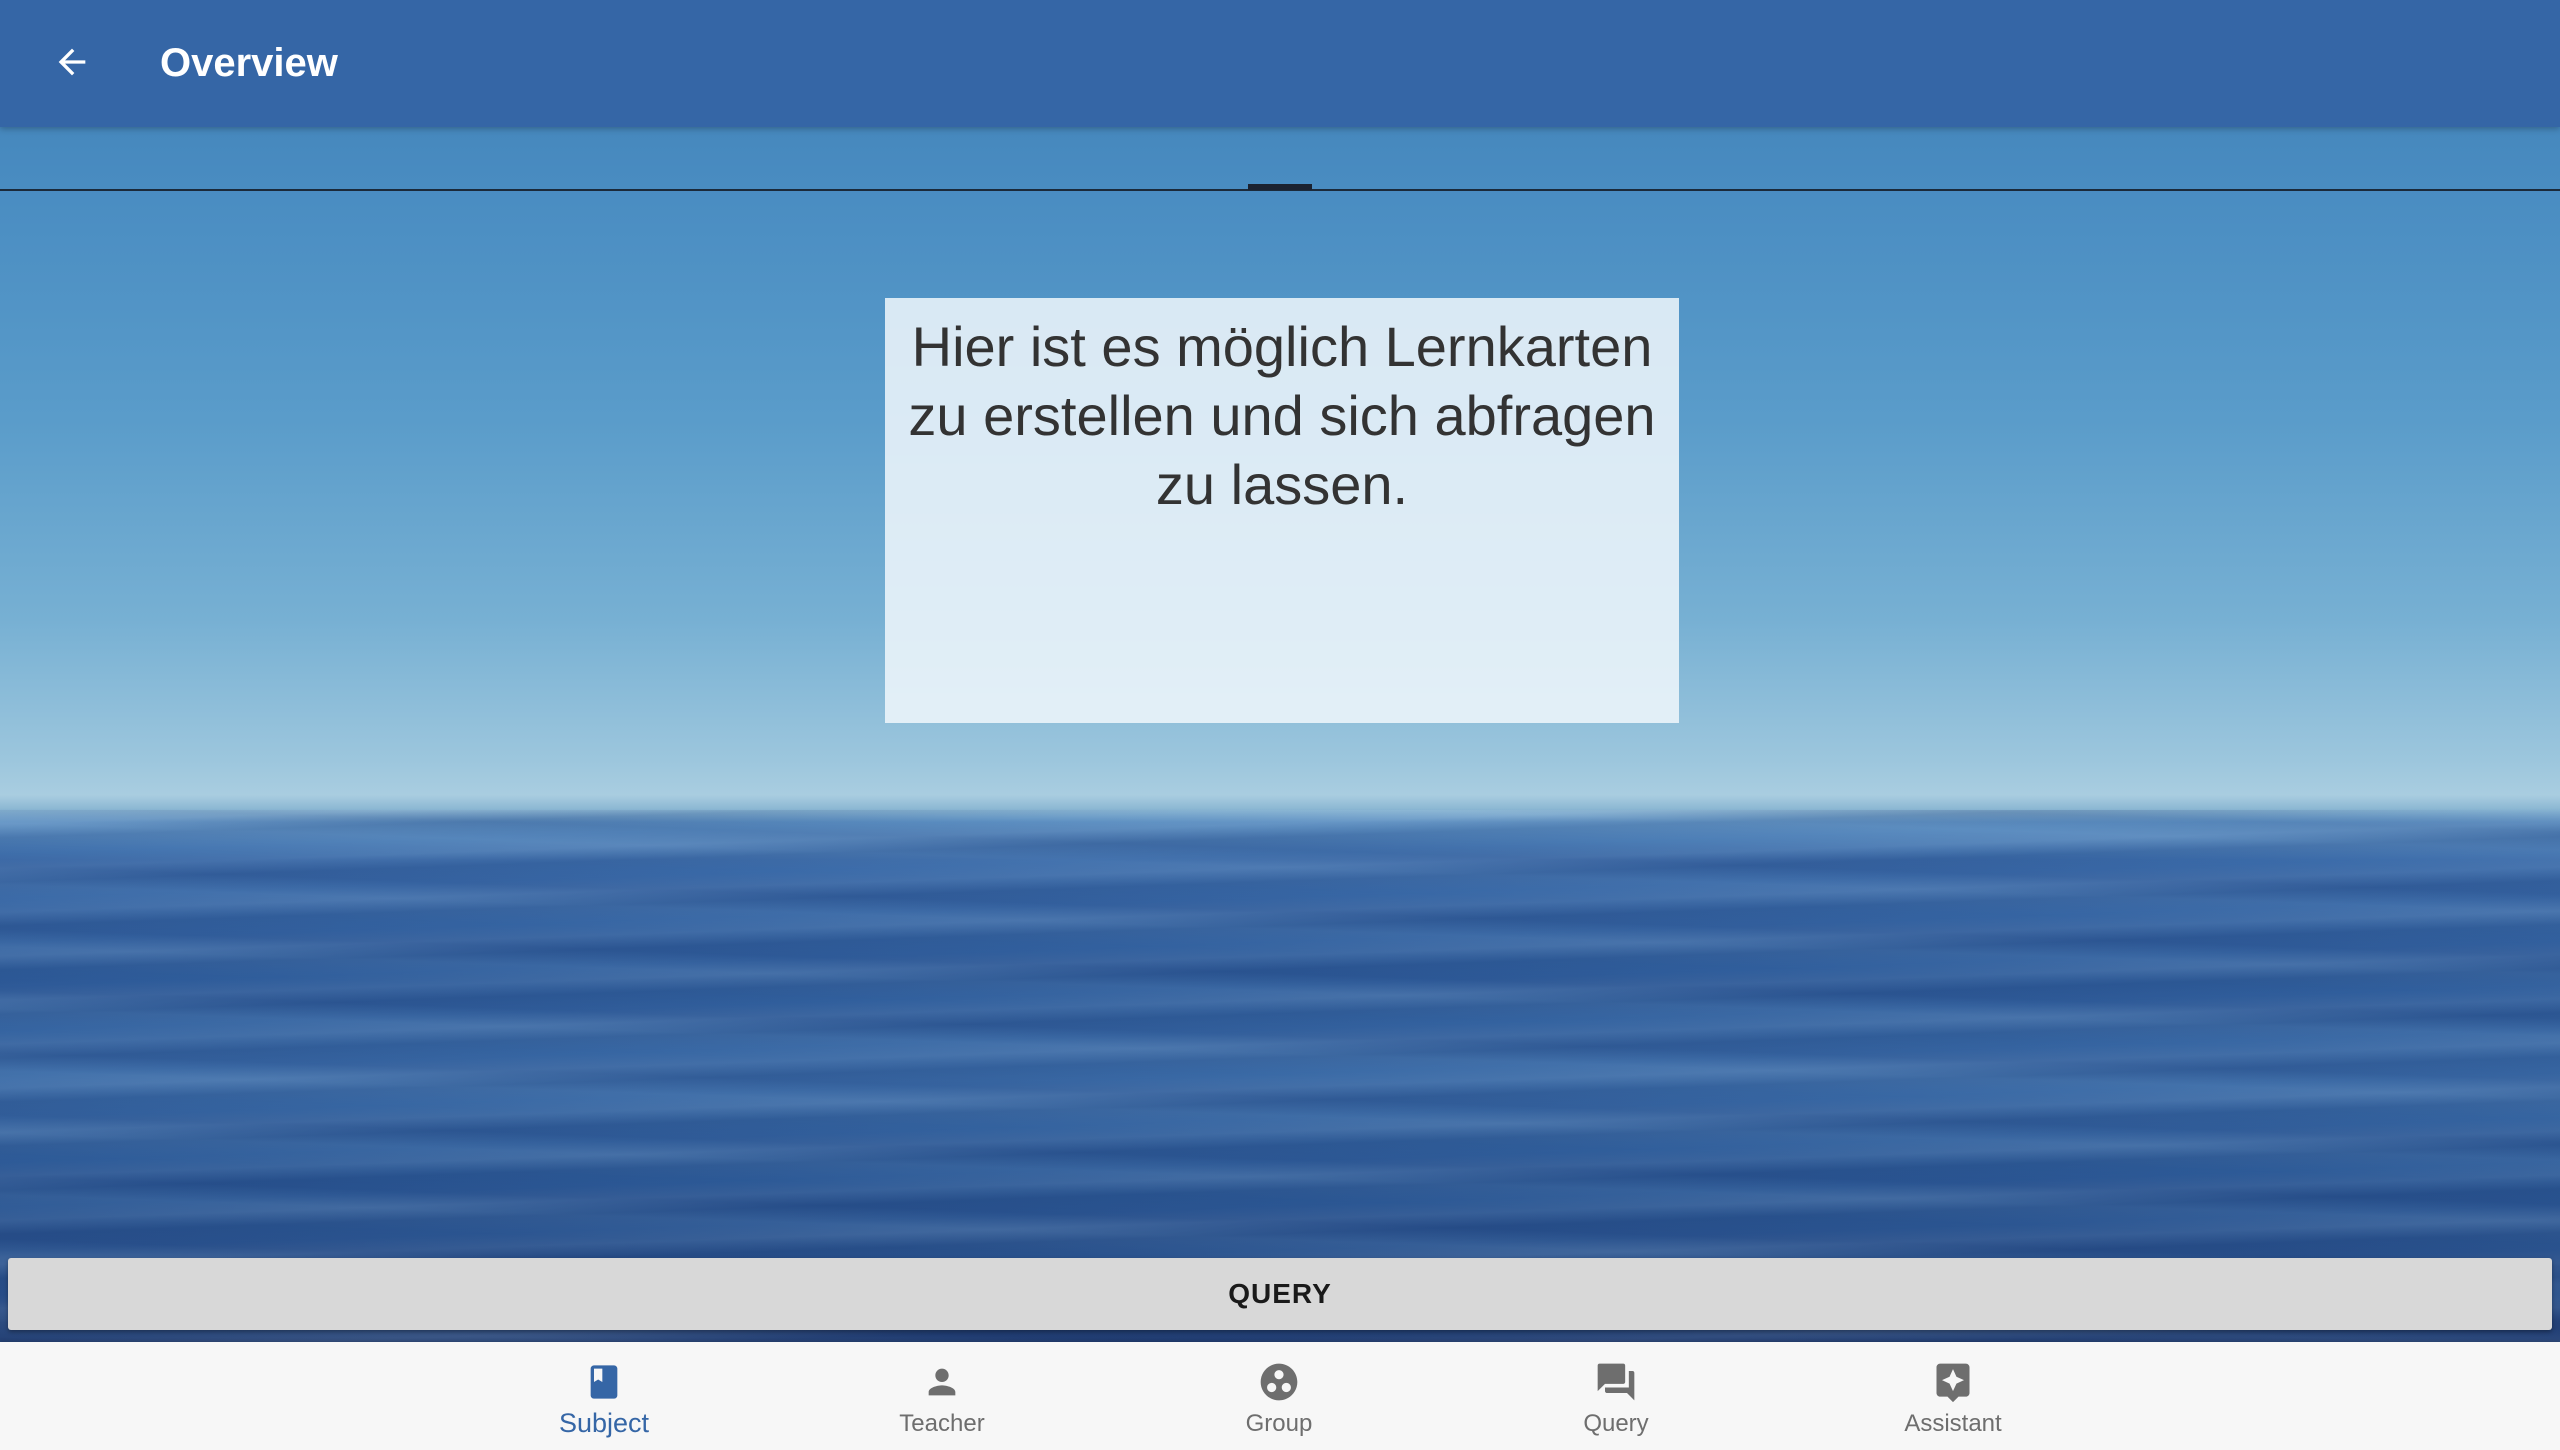  Describe the element at coordinates (604, 1423) in the screenshot. I see `nav-label-subject: Subject` at that location.